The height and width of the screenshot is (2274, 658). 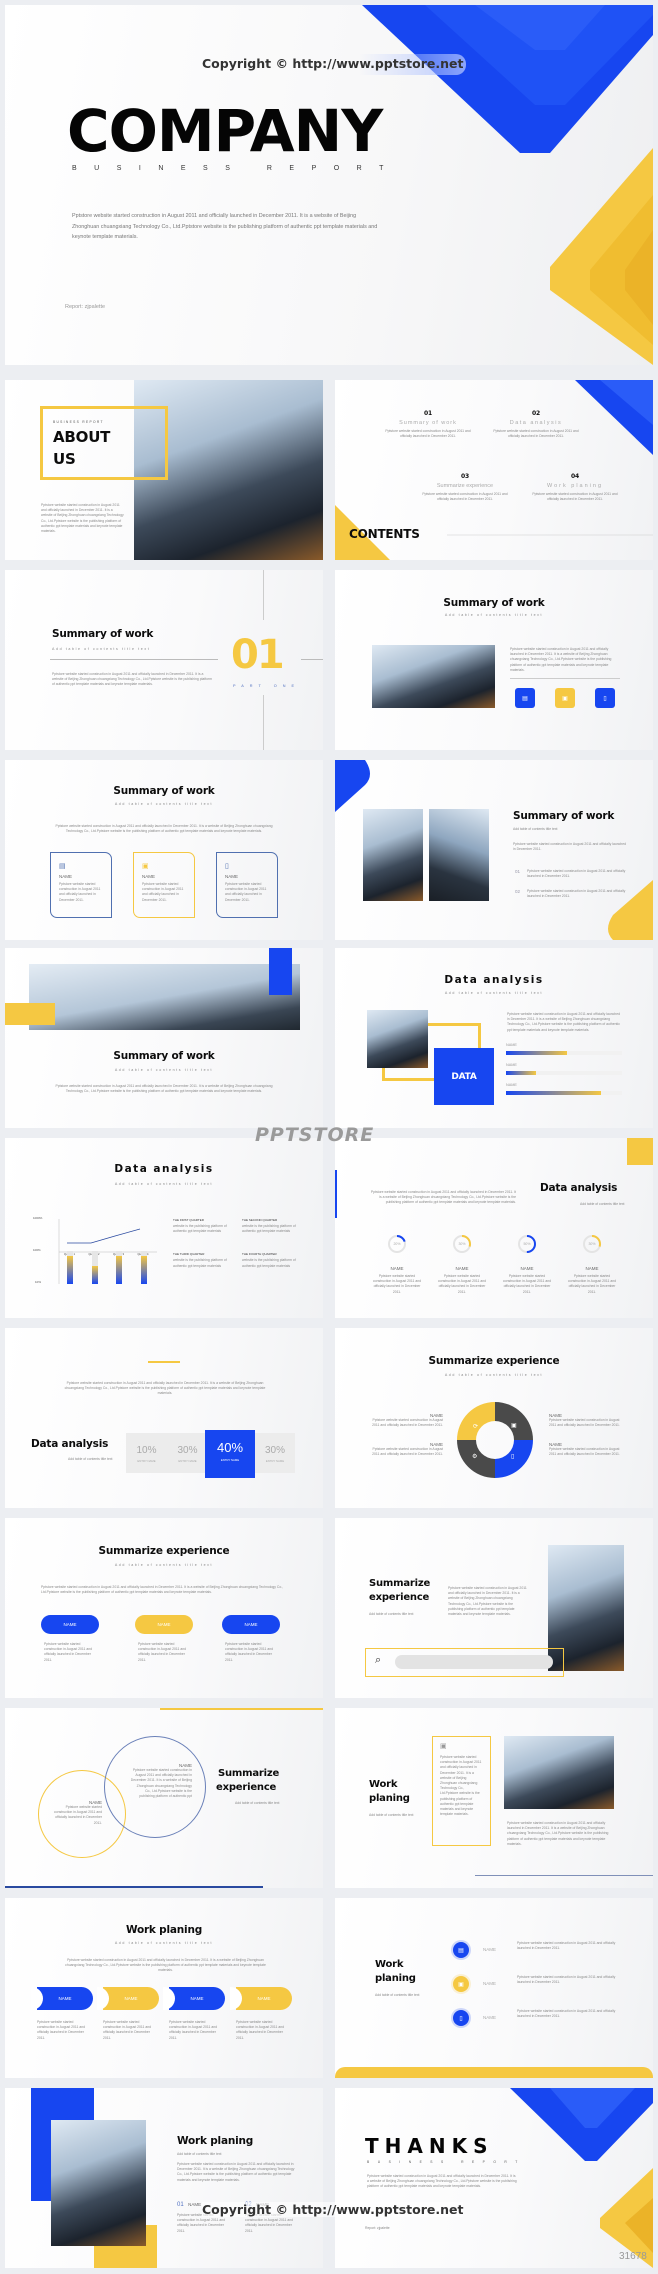 I want to click on ring-percent: 50%, so click(x=527, y=1244).